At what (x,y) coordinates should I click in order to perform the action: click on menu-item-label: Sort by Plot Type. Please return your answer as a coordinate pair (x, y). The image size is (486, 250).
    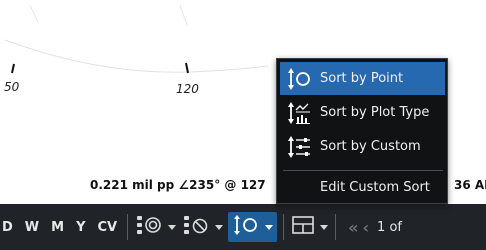
    Looking at the image, I should click on (375, 112).